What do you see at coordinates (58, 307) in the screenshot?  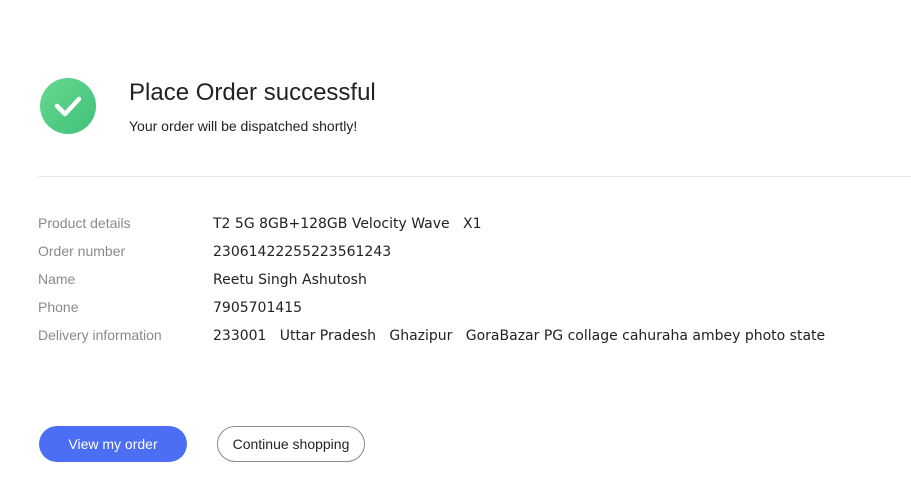 I see `phone-label: Phone` at bounding box center [58, 307].